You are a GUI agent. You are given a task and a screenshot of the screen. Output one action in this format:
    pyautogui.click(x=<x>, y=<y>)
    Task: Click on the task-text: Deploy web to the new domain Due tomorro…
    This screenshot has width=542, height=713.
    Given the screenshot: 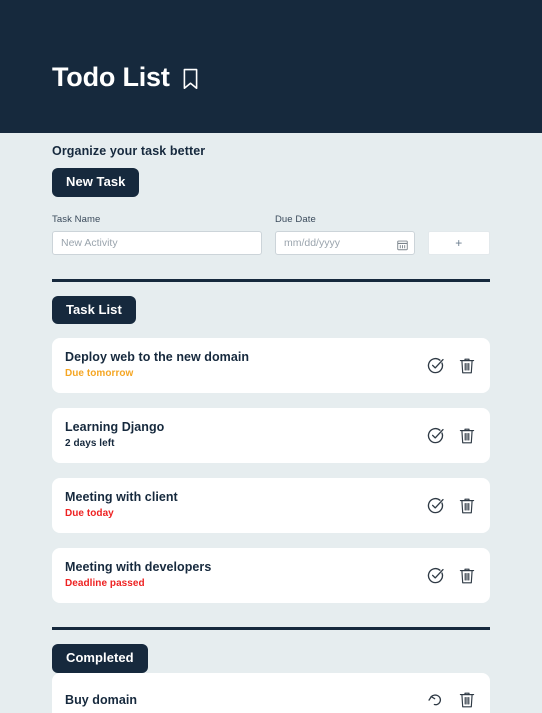 What is the action you would take?
    pyautogui.click(x=246, y=365)
    